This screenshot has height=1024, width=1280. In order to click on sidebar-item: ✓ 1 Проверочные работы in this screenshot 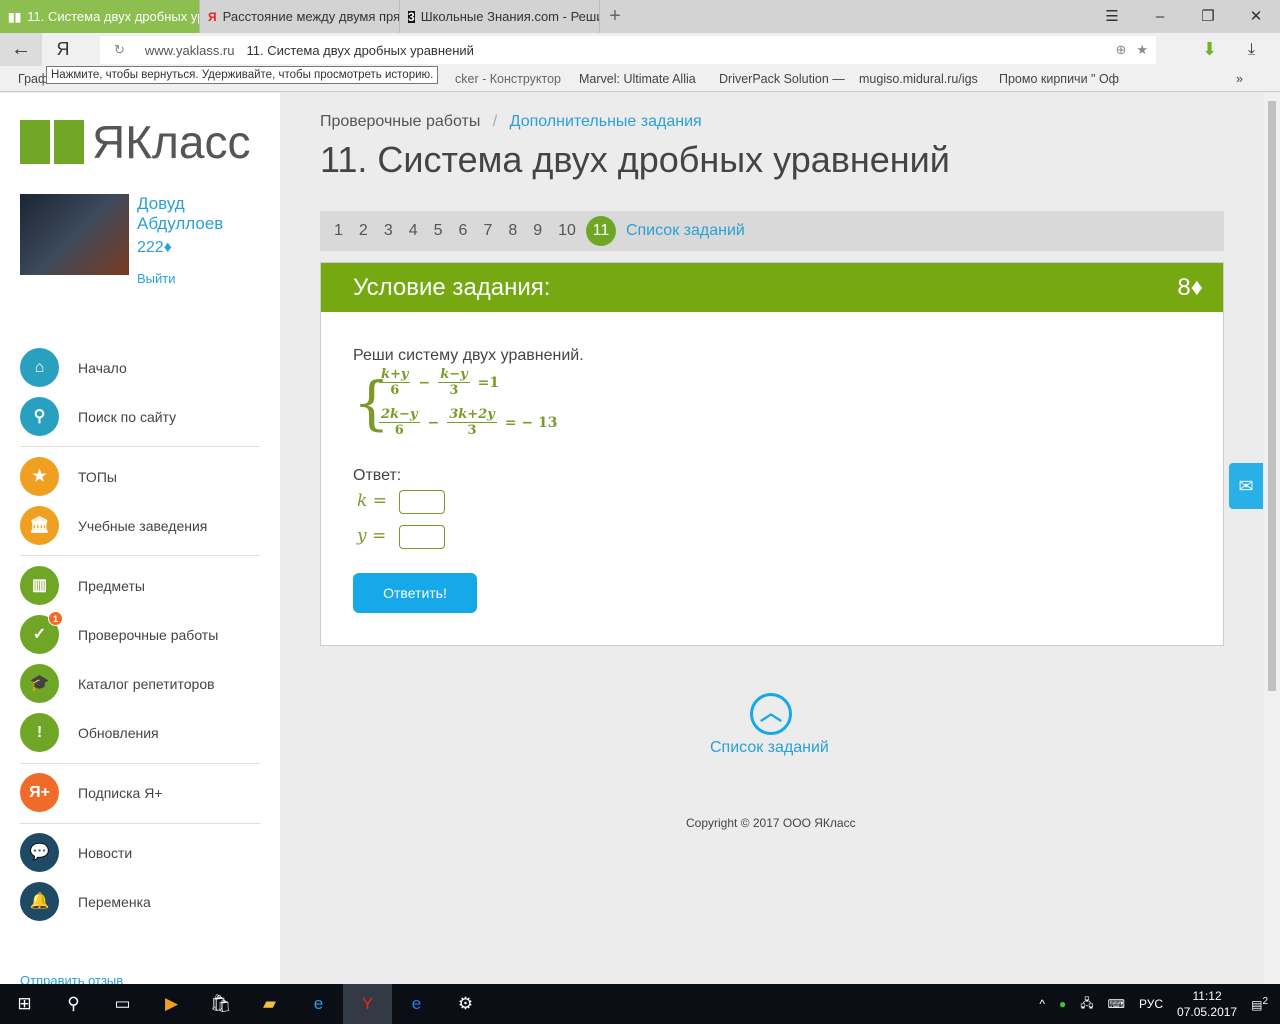, I will do `click(140, 632)`.